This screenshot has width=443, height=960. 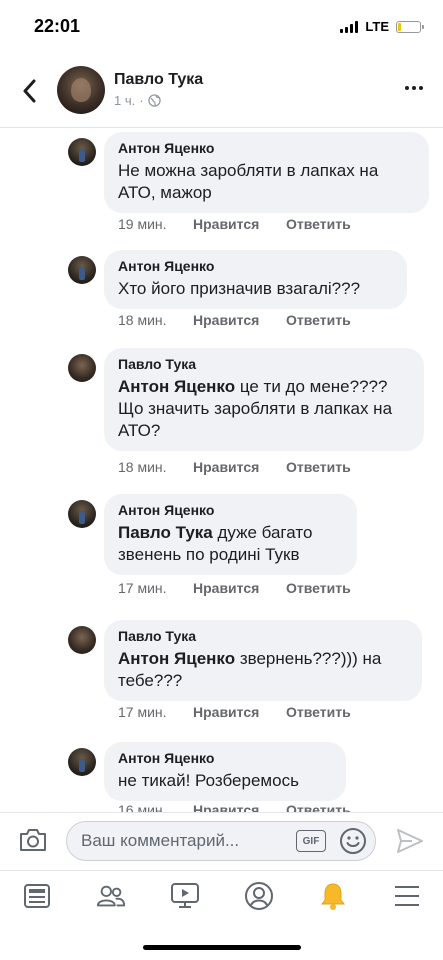 I want to click on nav-news-feed, so click(x=37, y=896).